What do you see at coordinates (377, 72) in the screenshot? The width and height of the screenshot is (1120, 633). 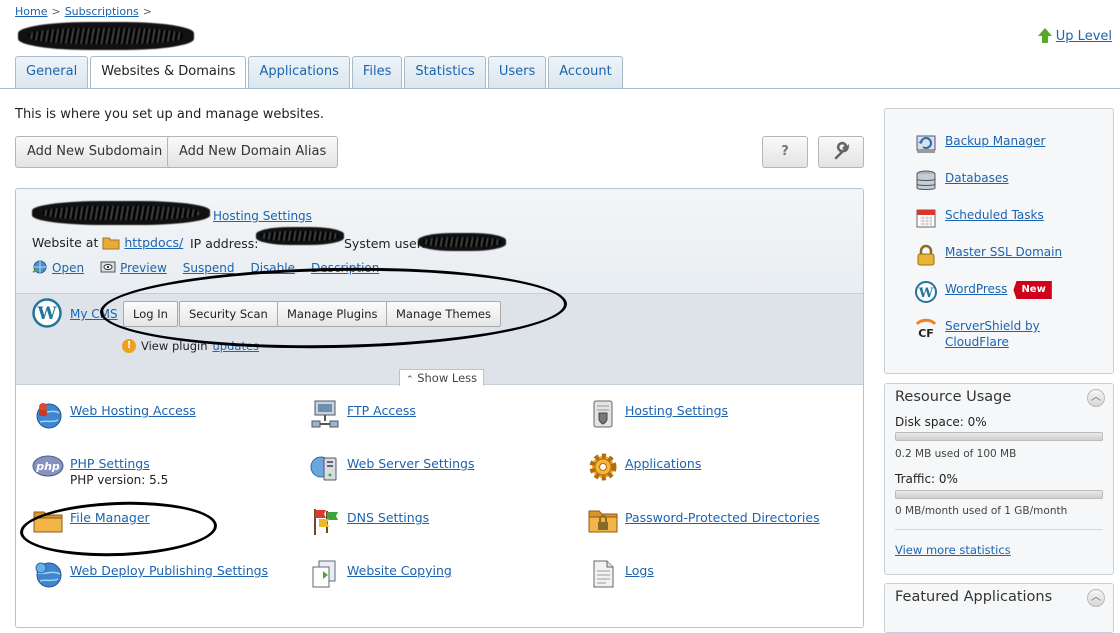 I see `tab-files: Files` at bounding box center [377, 72].